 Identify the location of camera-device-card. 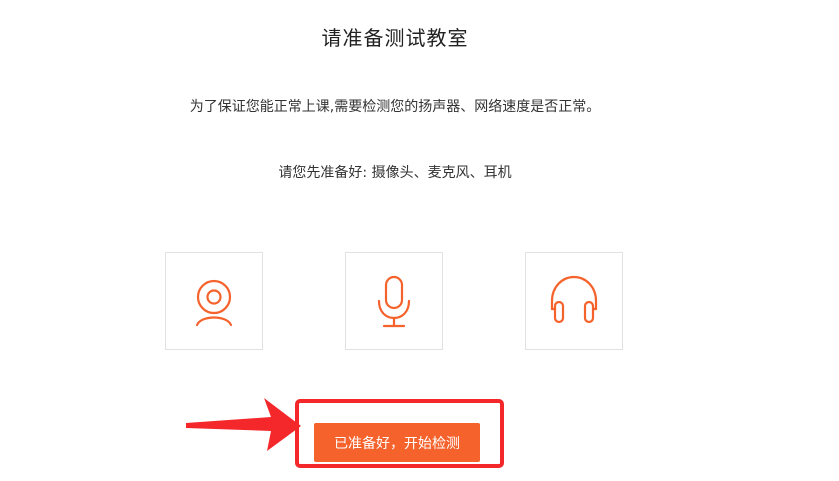
(214, 301).